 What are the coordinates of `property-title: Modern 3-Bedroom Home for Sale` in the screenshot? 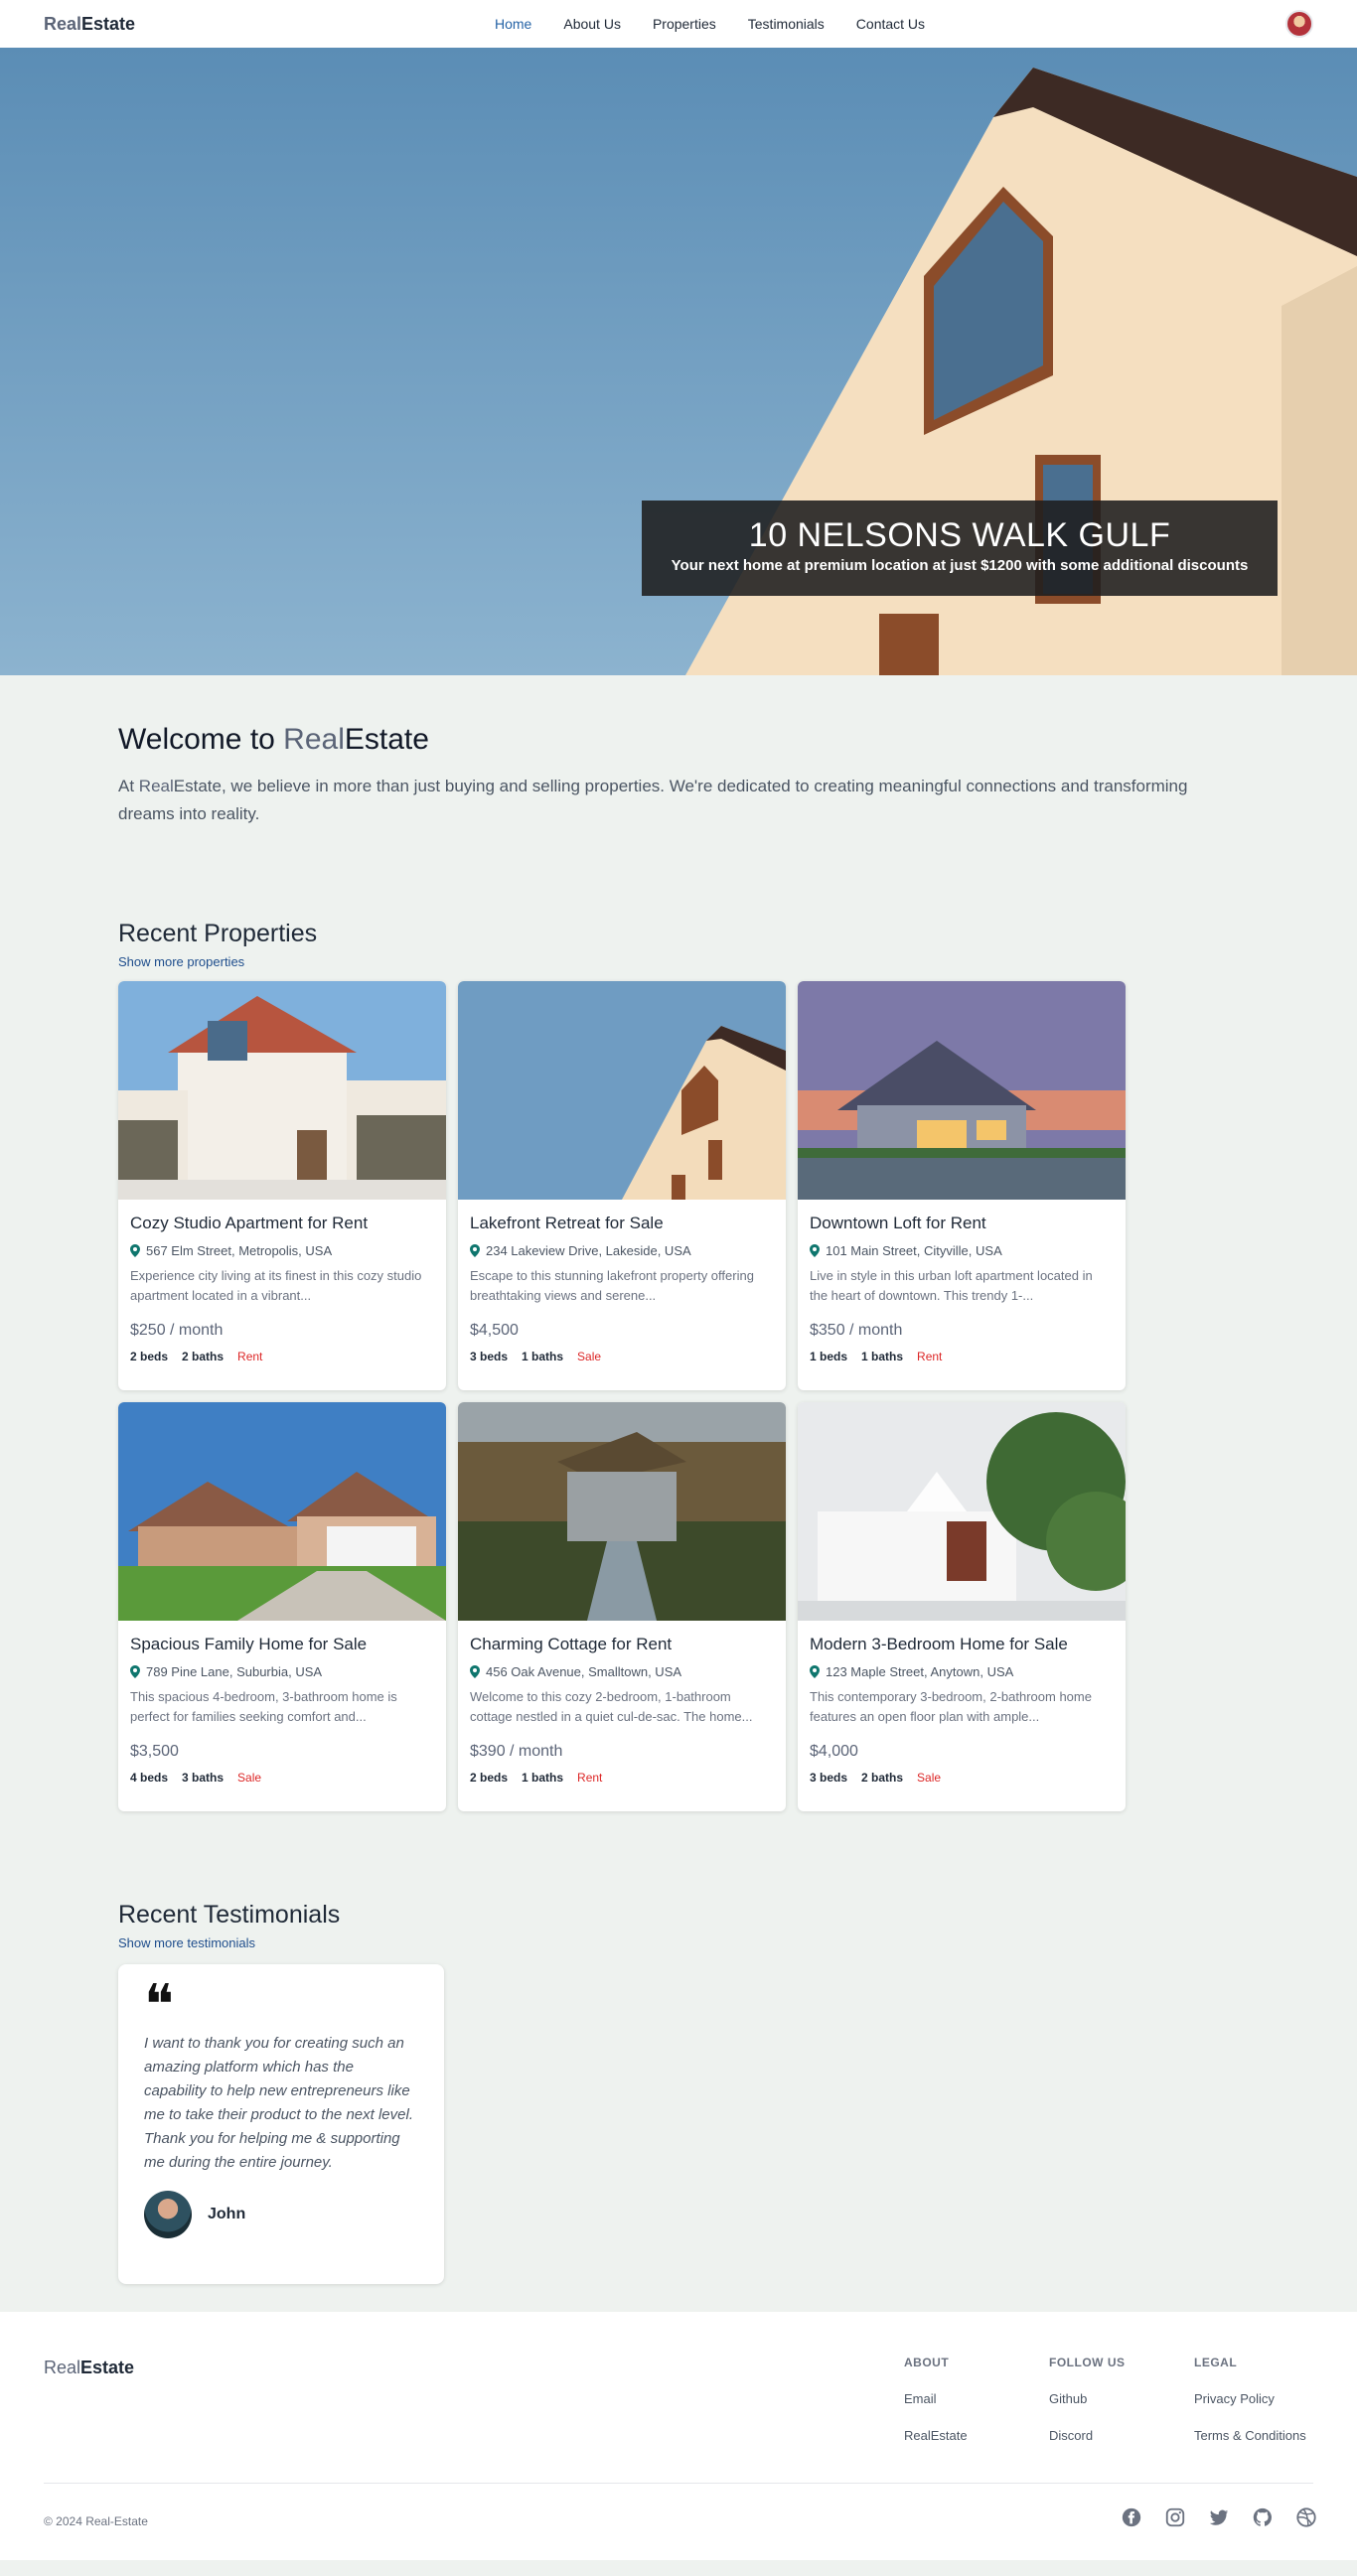 It's located at (962, 1644).